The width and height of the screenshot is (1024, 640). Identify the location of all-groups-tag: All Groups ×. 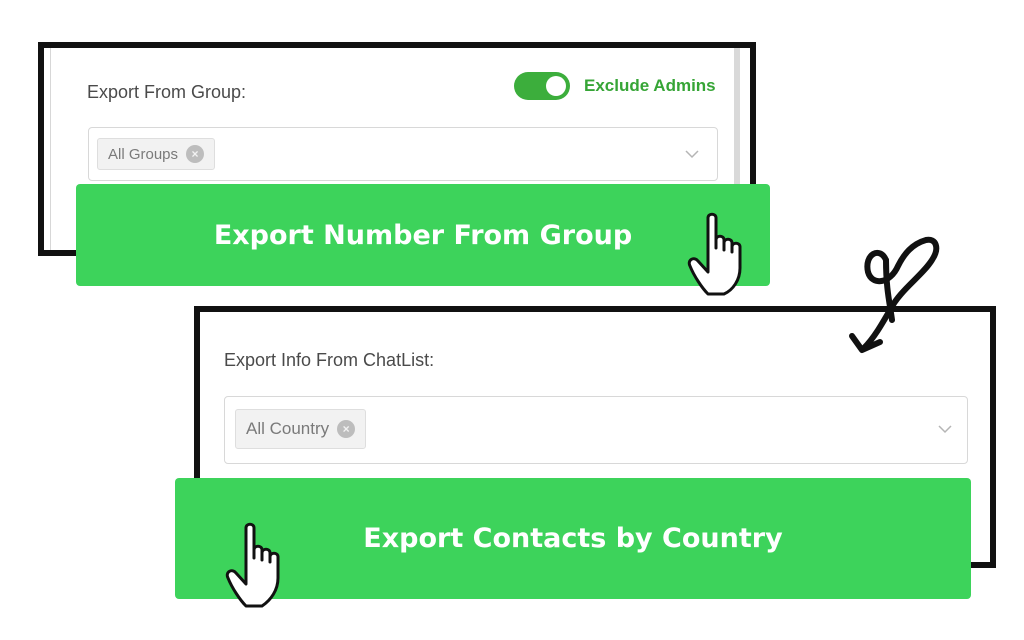
(156, 154).